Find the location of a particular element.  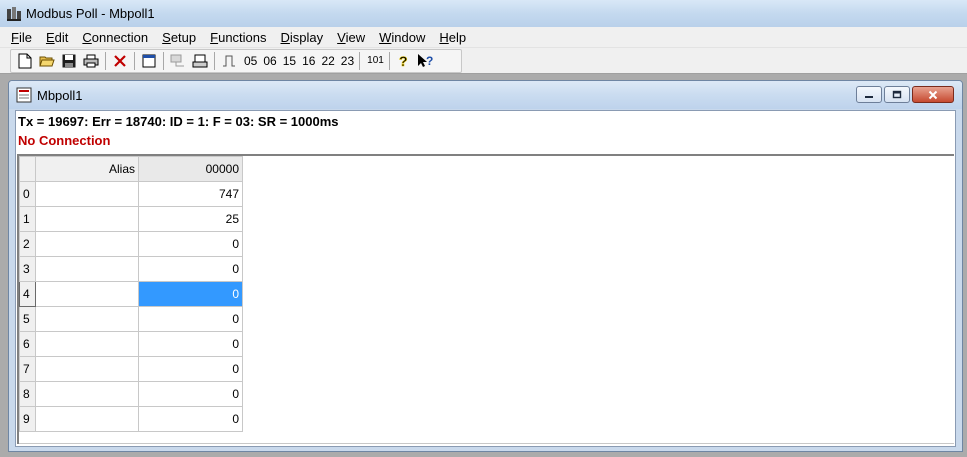

row-header: 8 is located at coordinates (27, 394).